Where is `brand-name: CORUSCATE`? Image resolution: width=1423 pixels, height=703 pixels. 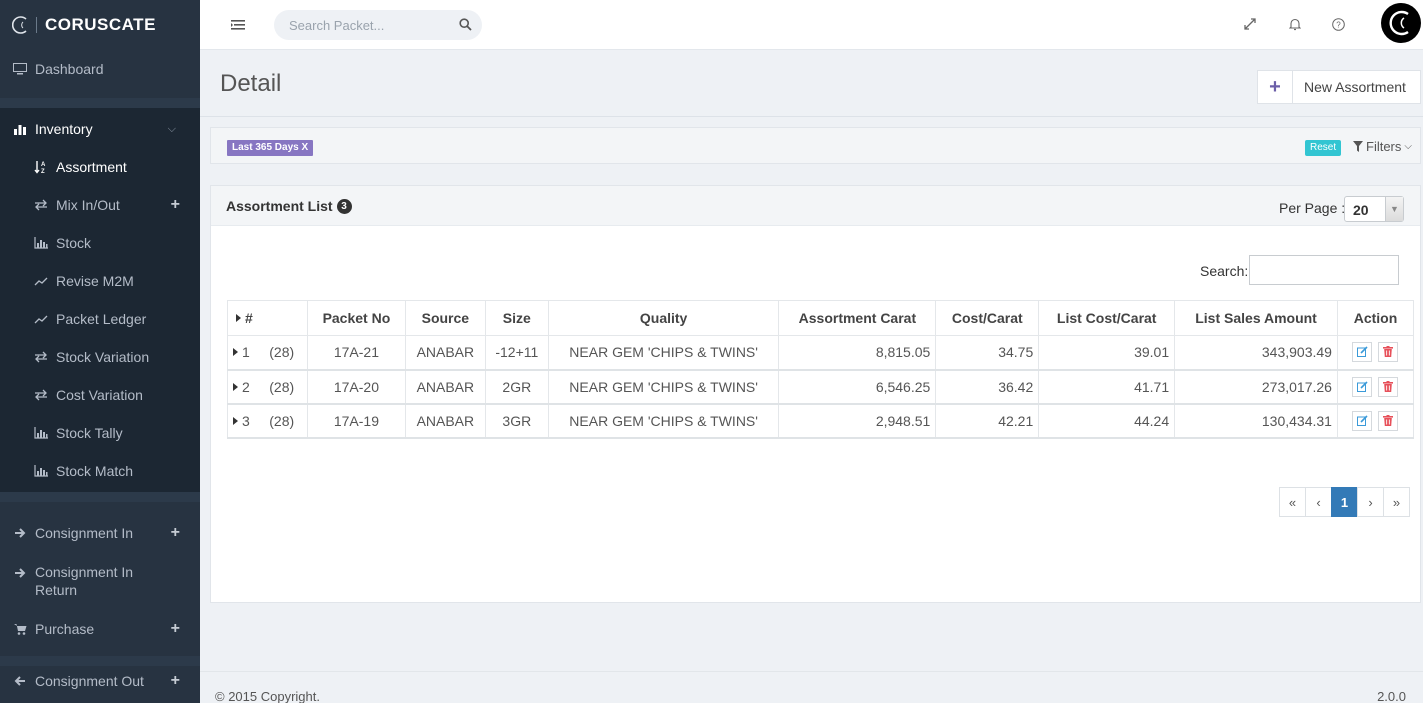 brand-name: CORUSCATE is located at coordinates (100, 24).